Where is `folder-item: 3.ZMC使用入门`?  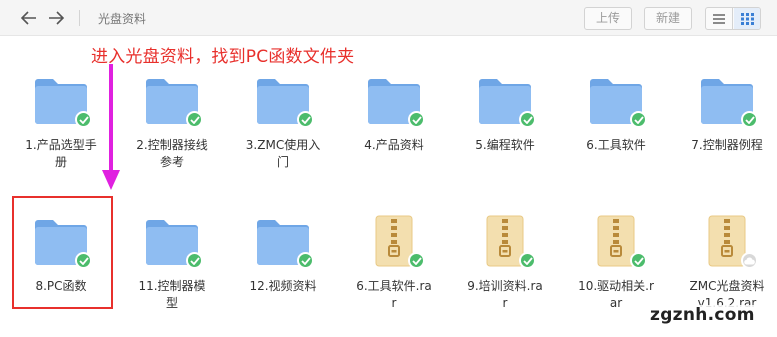
folder-item: 3.ZMC使用入门 is located at coordinates (283, 122).